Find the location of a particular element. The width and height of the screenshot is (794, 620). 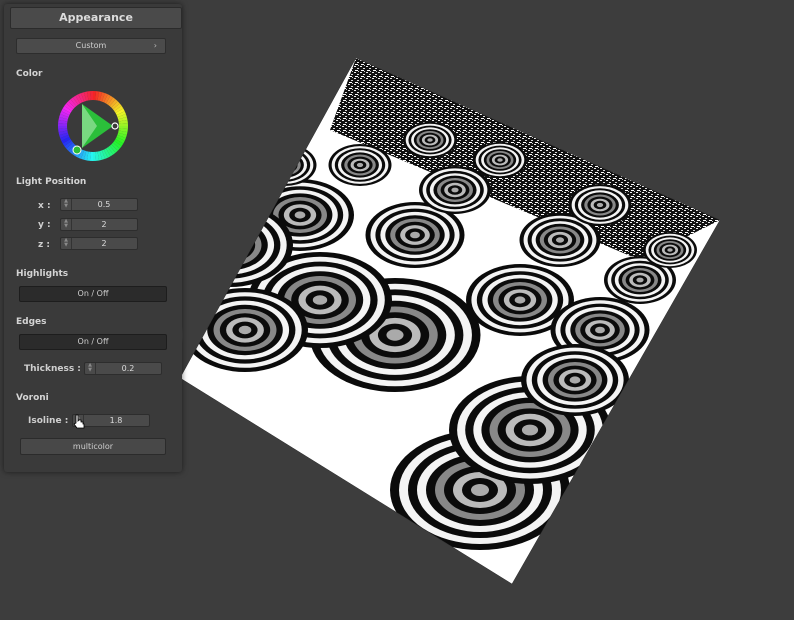

isoline-label: Isoline : is located at coordinates (48, 421).